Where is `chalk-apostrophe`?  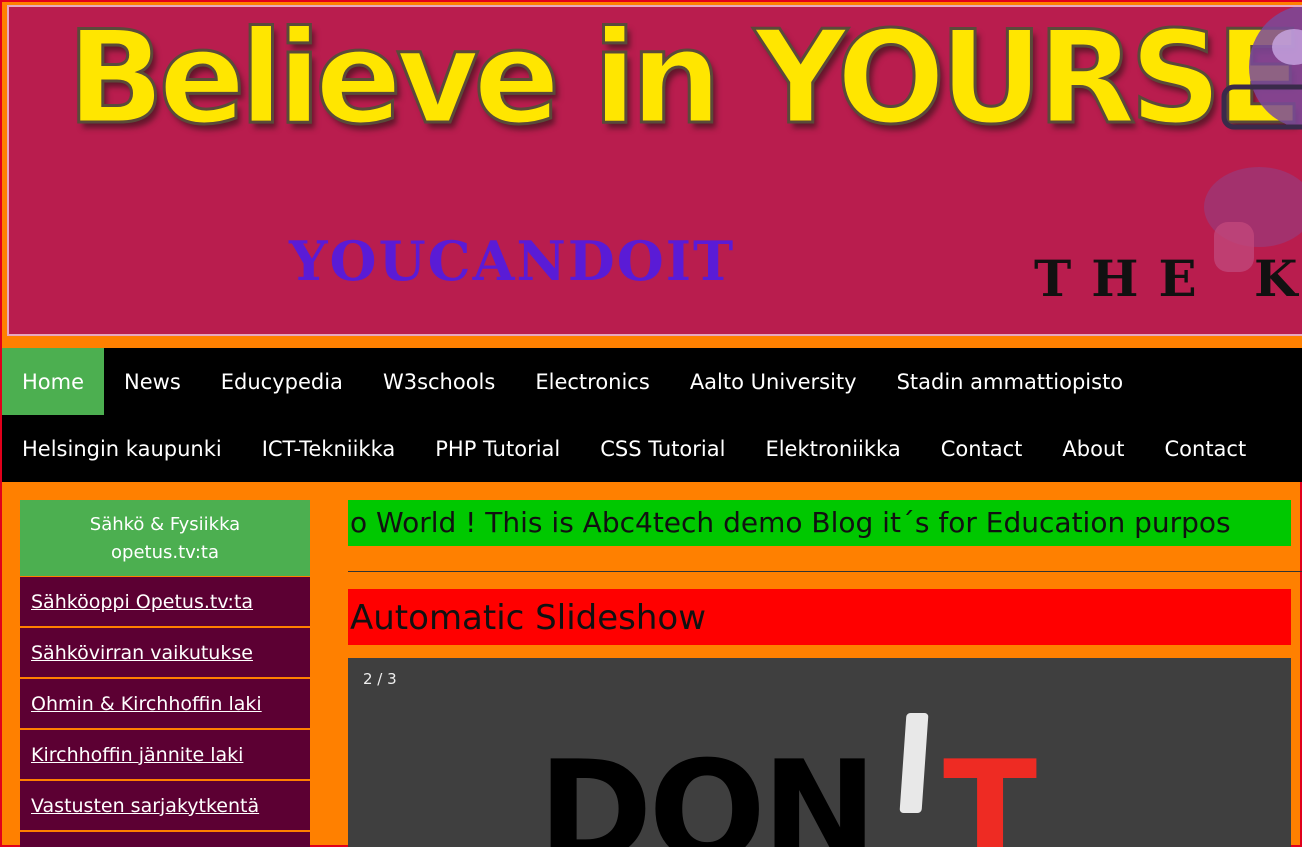 chalk-apostrophe is located at coordinates (914, 763).